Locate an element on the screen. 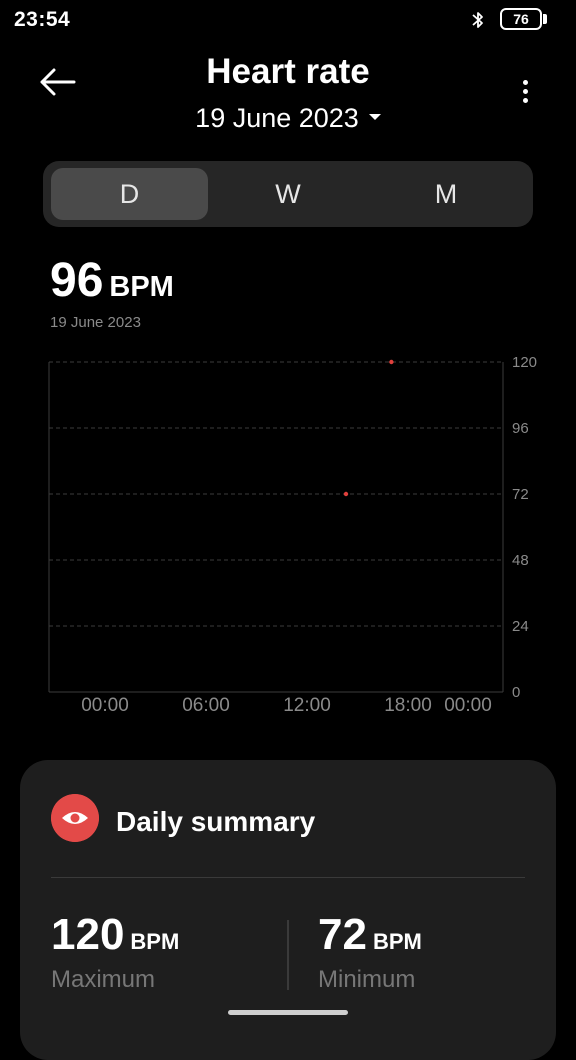 The height and width of the screenshot is (1060, 576). x-tick-label: 12:00 is located at coordinates (307, 705).